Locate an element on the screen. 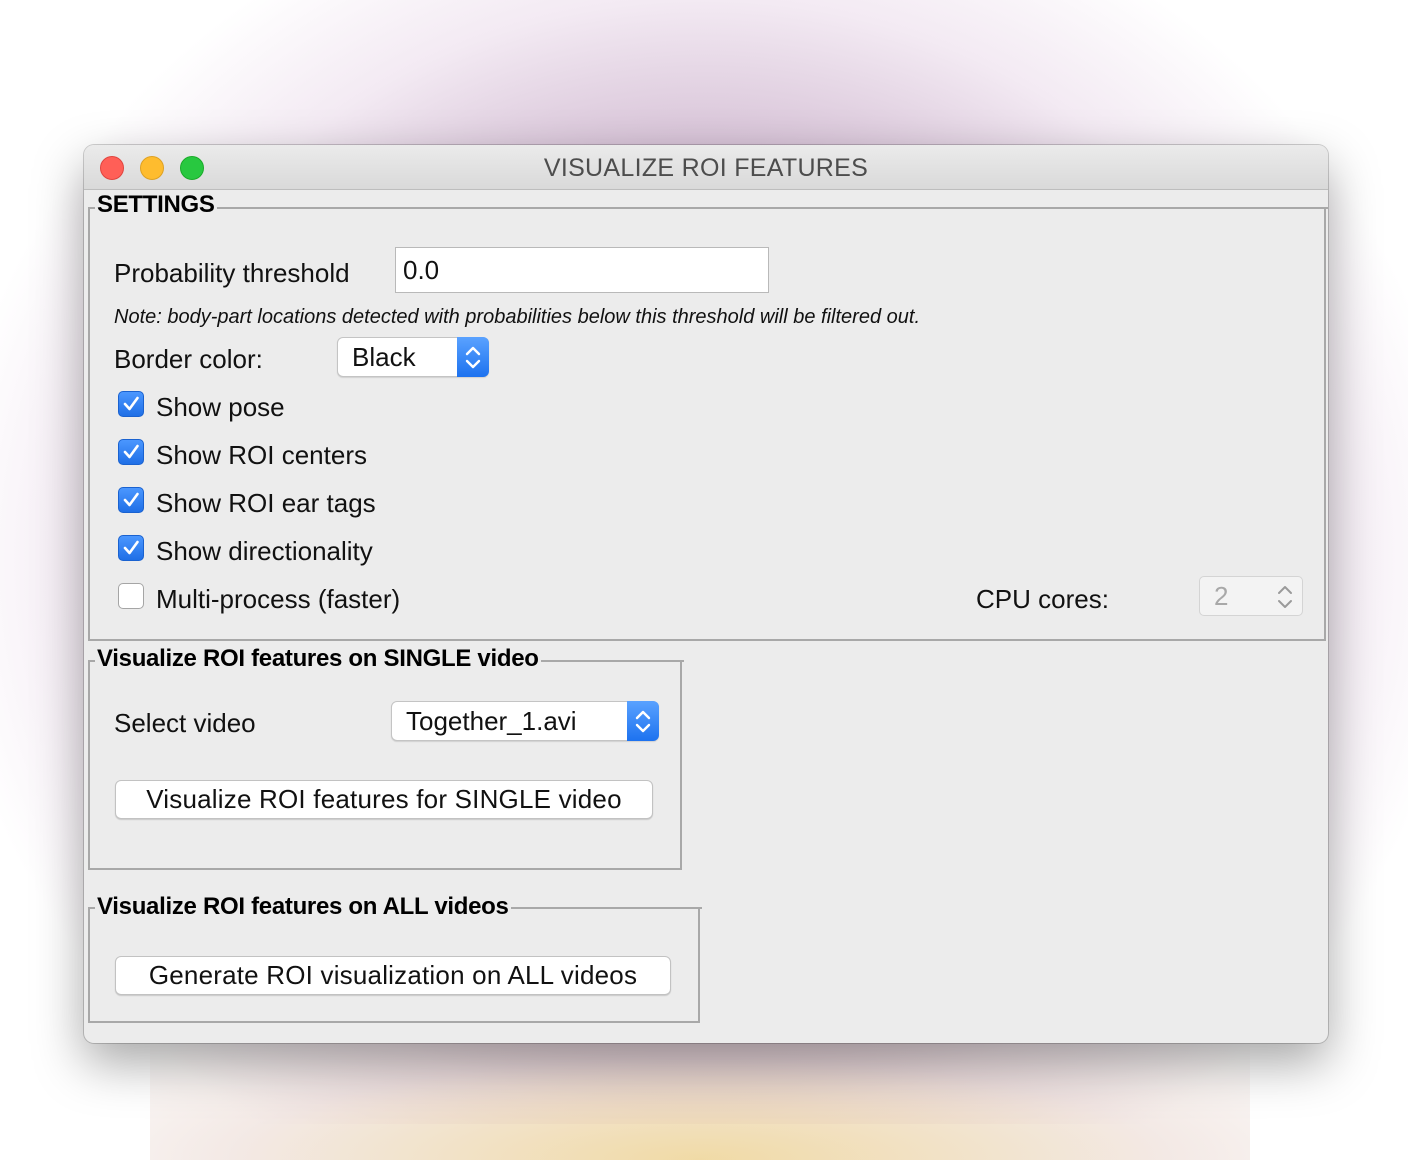 The image size is (1408, 1160). cpu-cores-label: CPU cores: is located at coordinates (1042, 599).